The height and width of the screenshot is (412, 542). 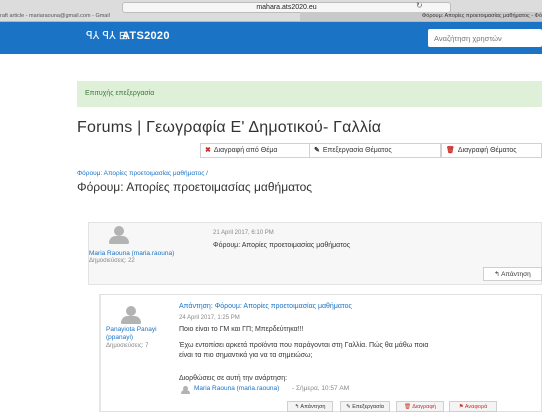 I want to click on reply-author-name: Panayiota Panayi, so click(x=131, y=330).